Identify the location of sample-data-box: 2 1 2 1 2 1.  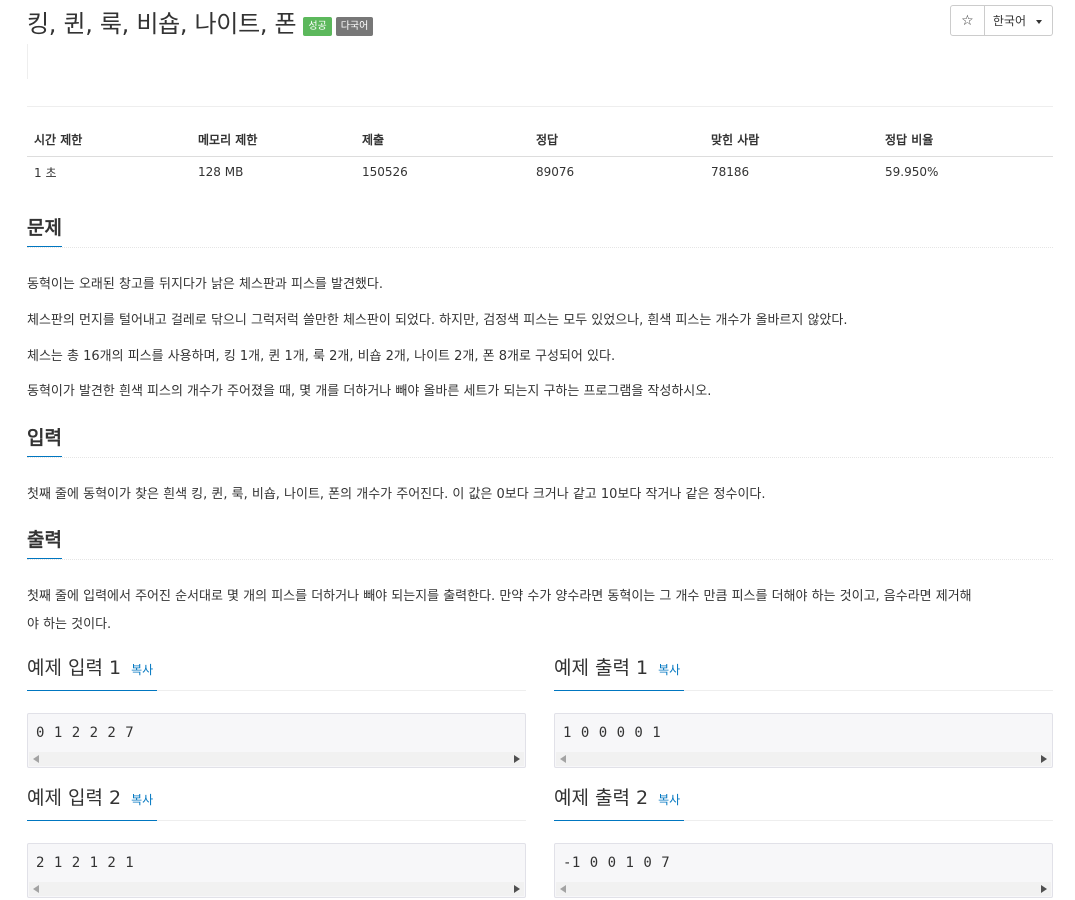
(276, 870).